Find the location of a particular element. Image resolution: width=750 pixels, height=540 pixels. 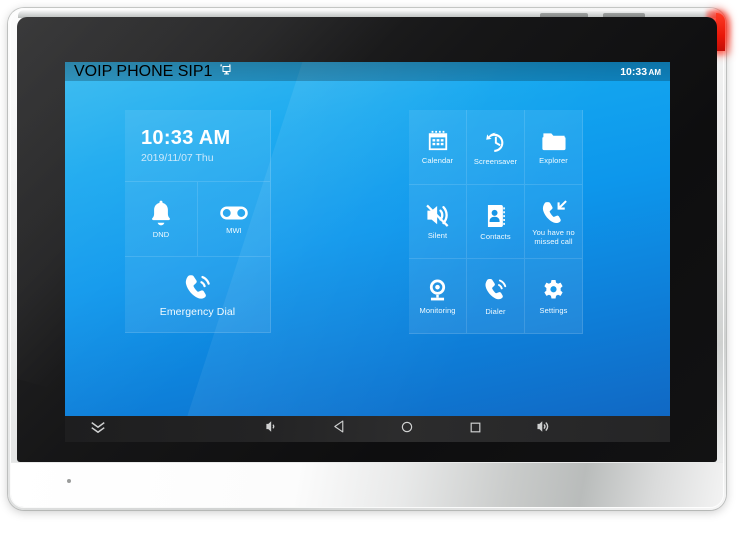

volume-down-icon is located at coordinates (271, 429).